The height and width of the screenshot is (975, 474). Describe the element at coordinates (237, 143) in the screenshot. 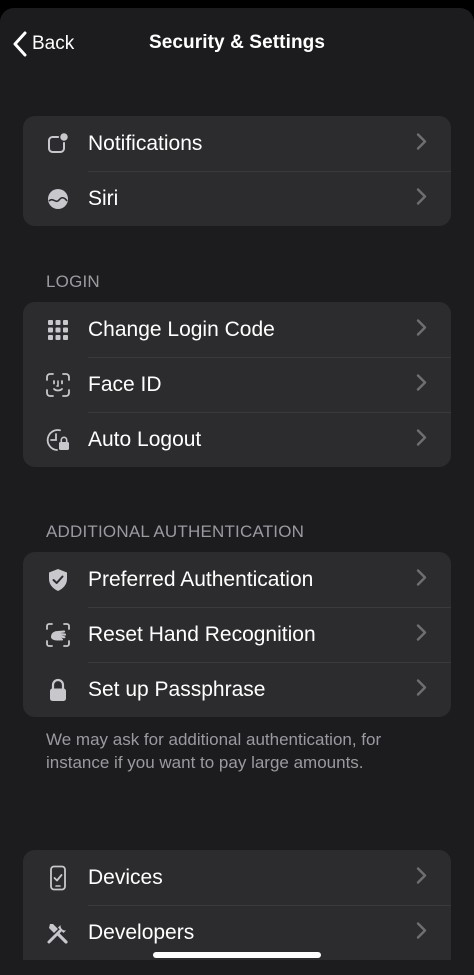

I see `row-notifications: Notifications` at that location.